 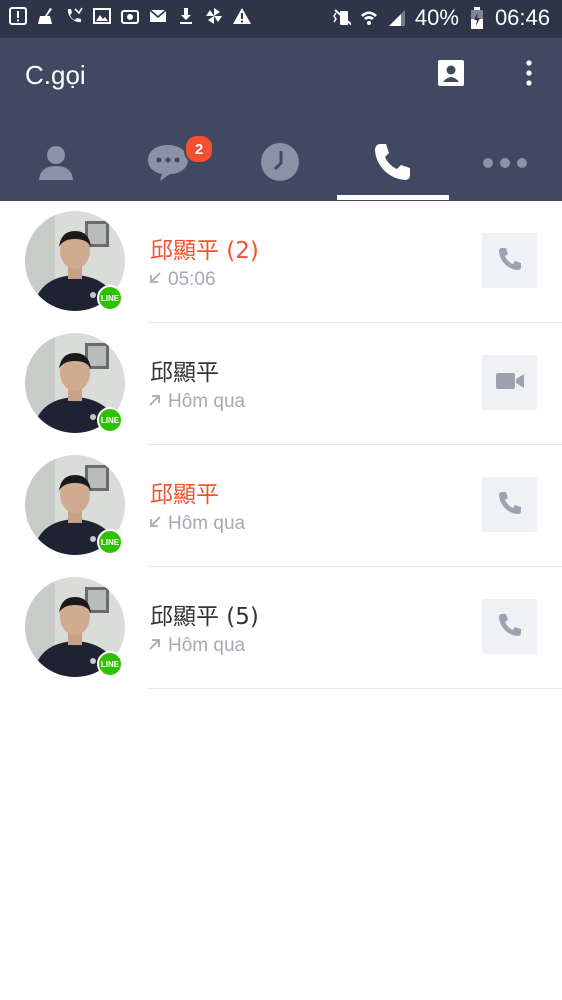 I want to click on contacts-icon, so click(x=451, y=75).